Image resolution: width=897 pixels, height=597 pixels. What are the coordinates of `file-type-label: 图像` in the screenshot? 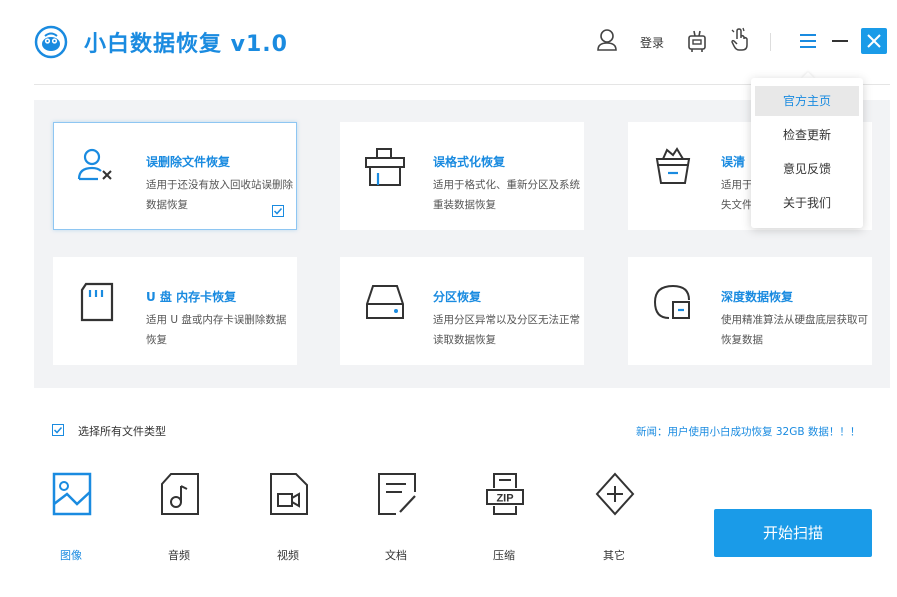 It's located at (71, 555).